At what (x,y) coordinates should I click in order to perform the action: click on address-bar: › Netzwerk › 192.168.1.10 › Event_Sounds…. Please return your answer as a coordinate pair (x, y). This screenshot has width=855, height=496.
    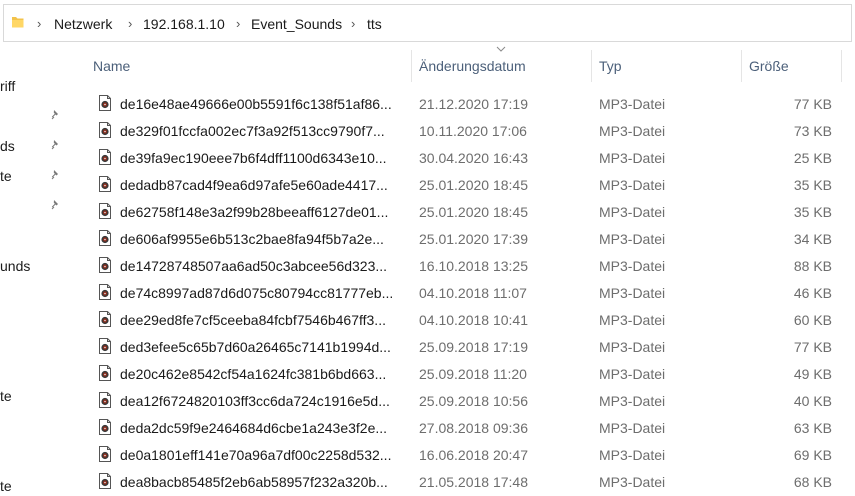
    Looking at the image, I should click on (427, 23).